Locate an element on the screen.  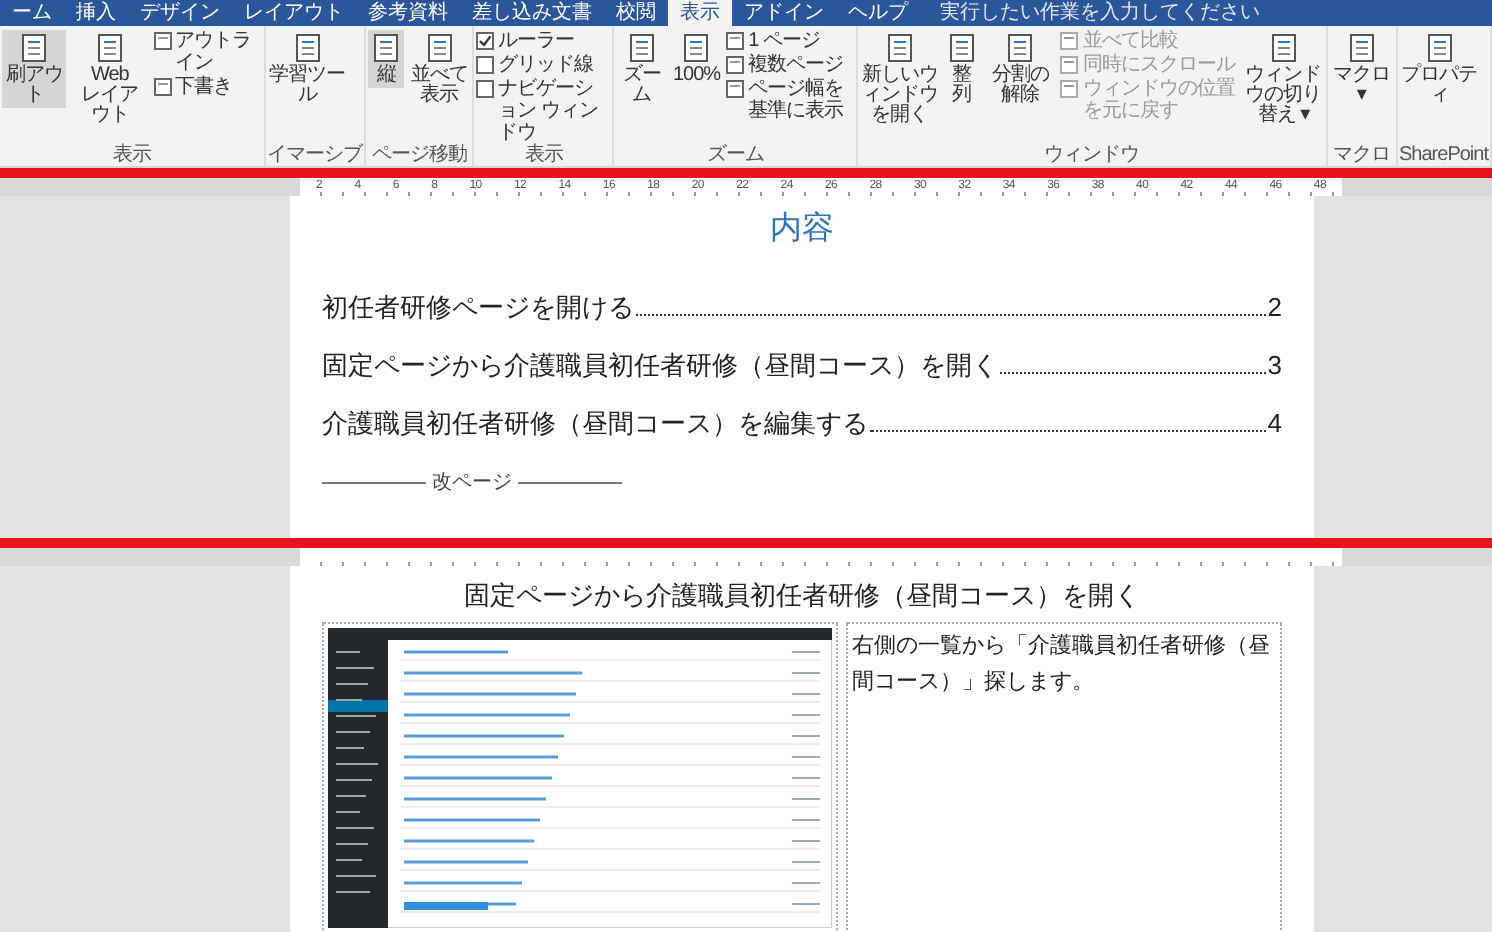
ribbon-button: 下書き is located at coordinates (207, 87).